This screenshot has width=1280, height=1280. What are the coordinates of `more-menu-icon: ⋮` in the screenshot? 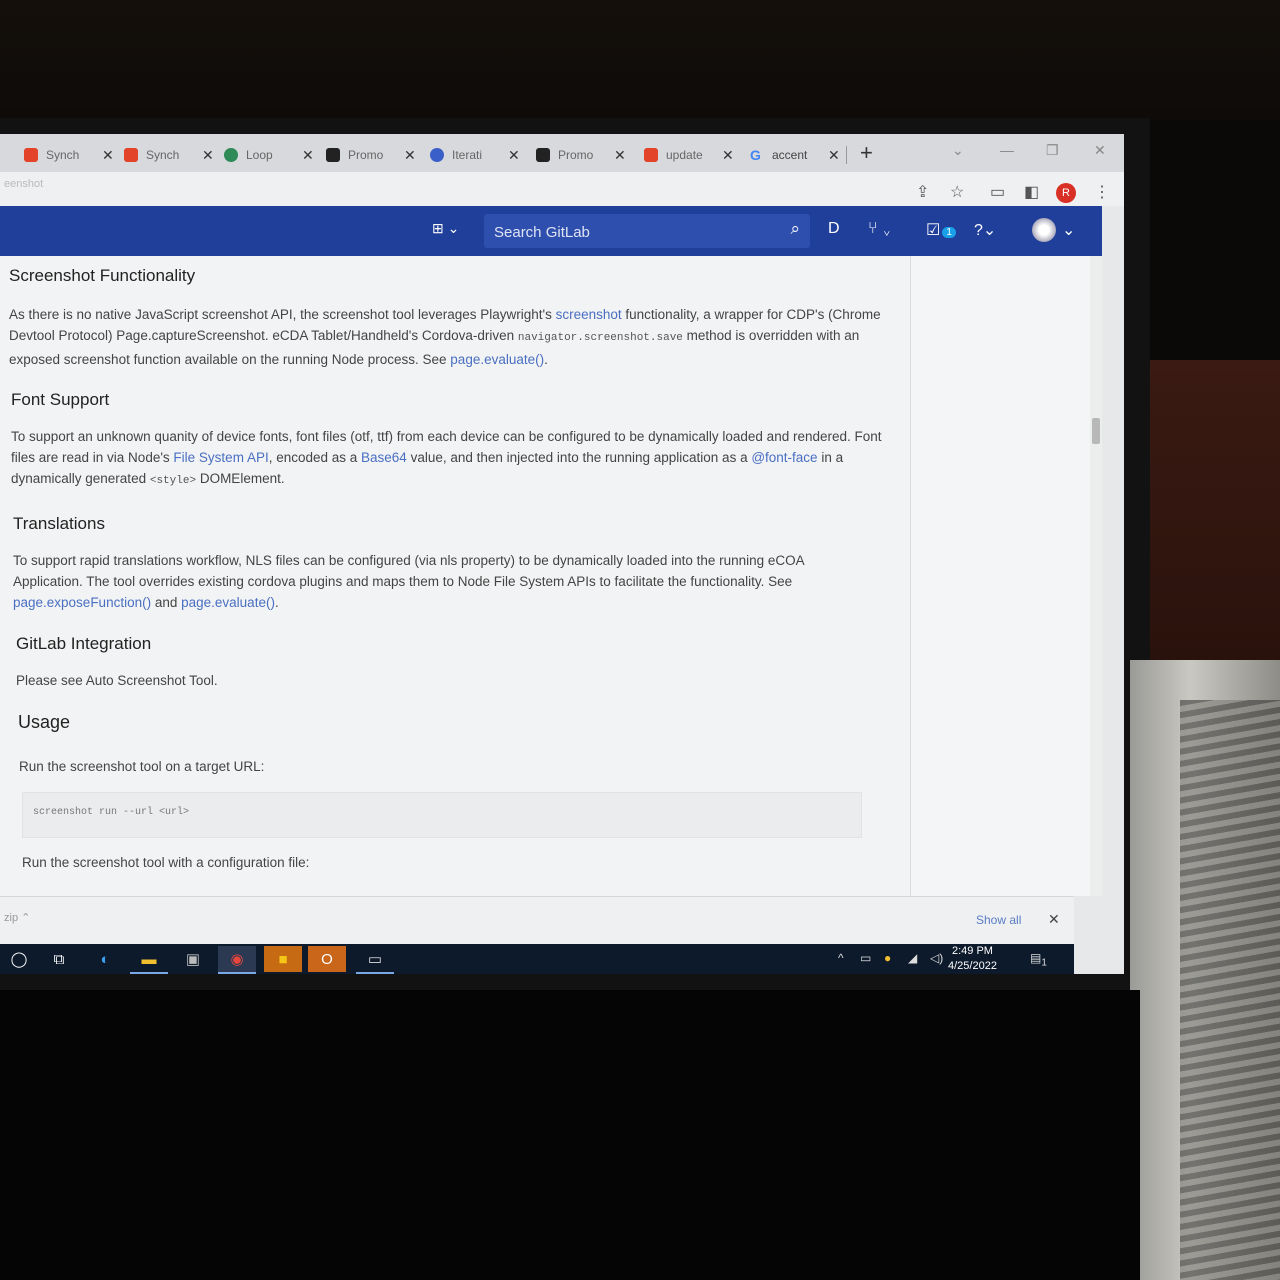 It's located at (1102, 192).